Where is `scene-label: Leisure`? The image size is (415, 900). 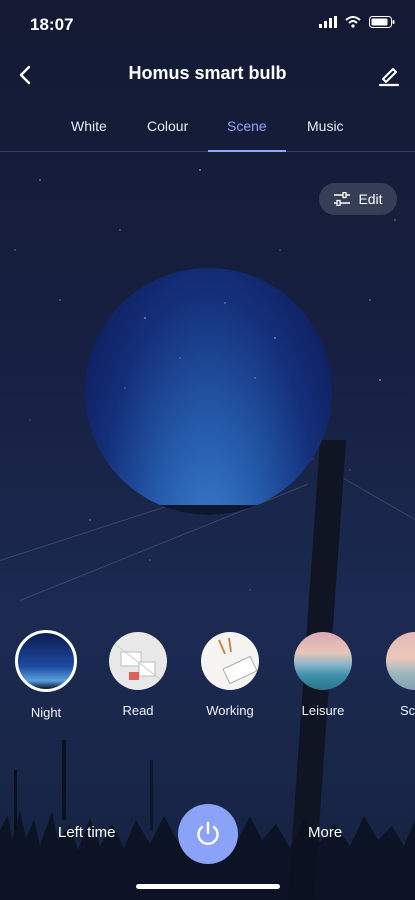 scene-label: Leisure is located at coordinates (323, 710).